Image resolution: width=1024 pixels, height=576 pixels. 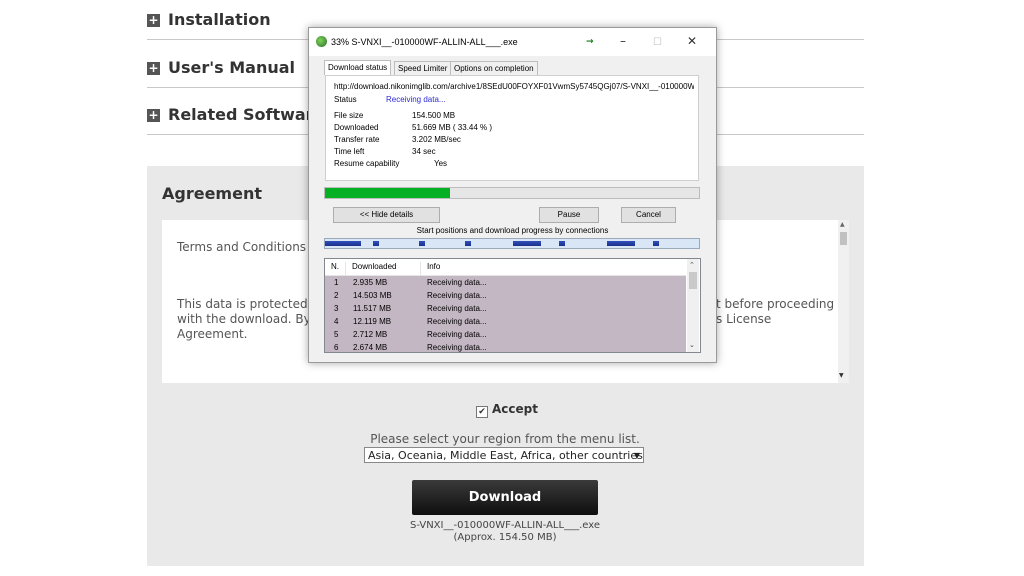 What do you see at coordinates (433, 267) in the screenshot?
I see `col-info: Info` at bounding box center [433, 267].